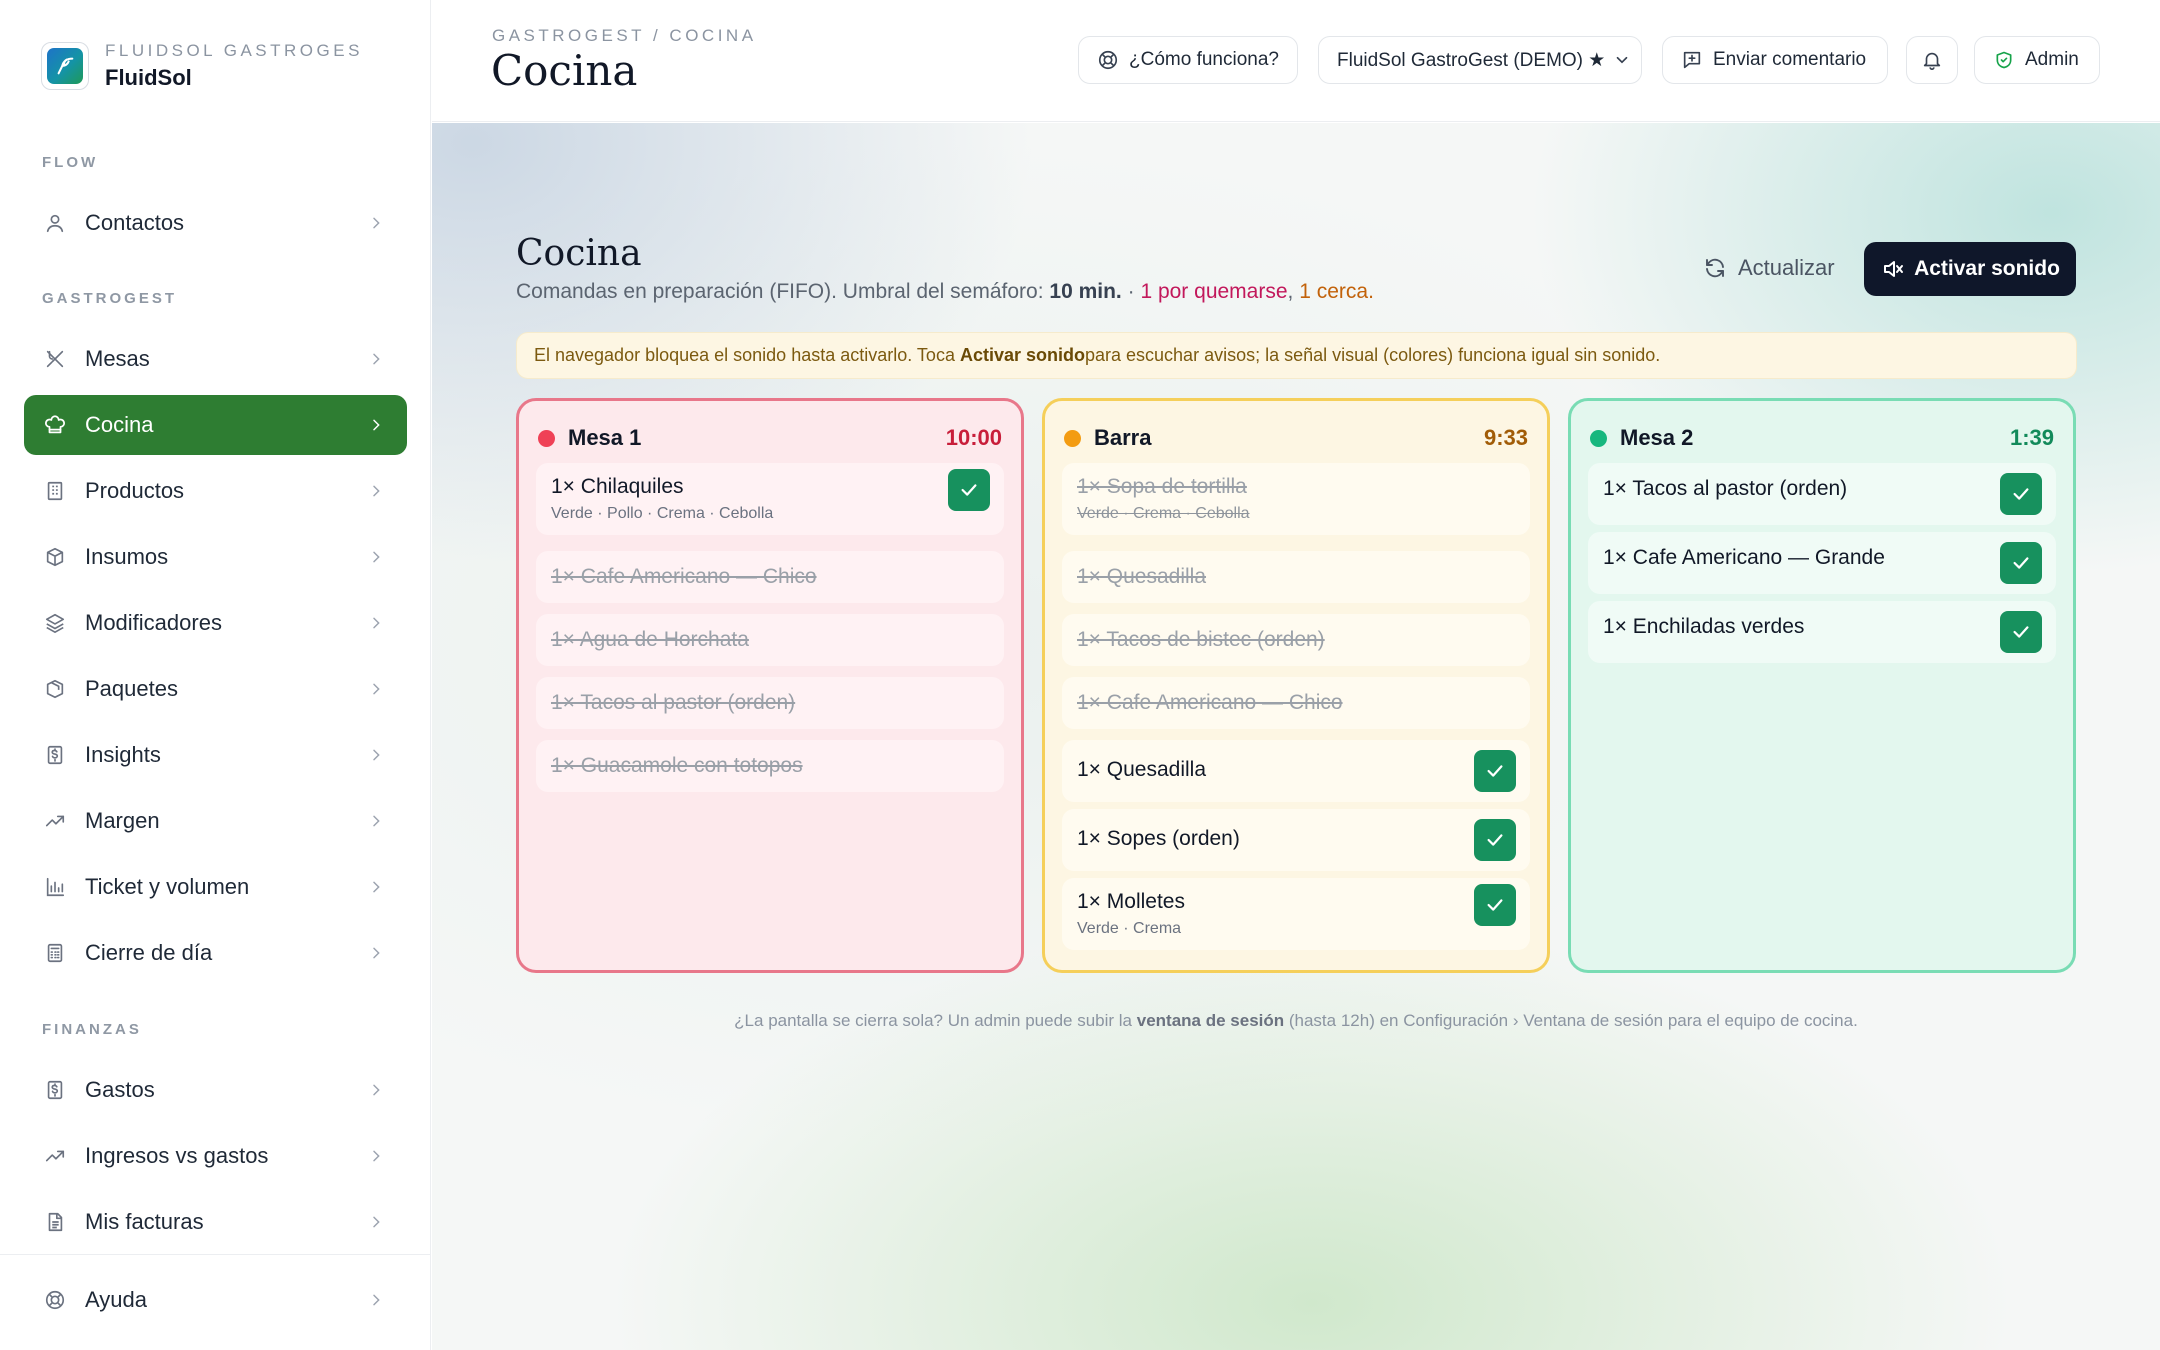 The width and height of the screenshot is (2160, 1350). What do you see at coordinates (110, 298) in the screenshot?
I see `nav-section-gastrogest: GASTROGEST` at bounding box center [110, 298].